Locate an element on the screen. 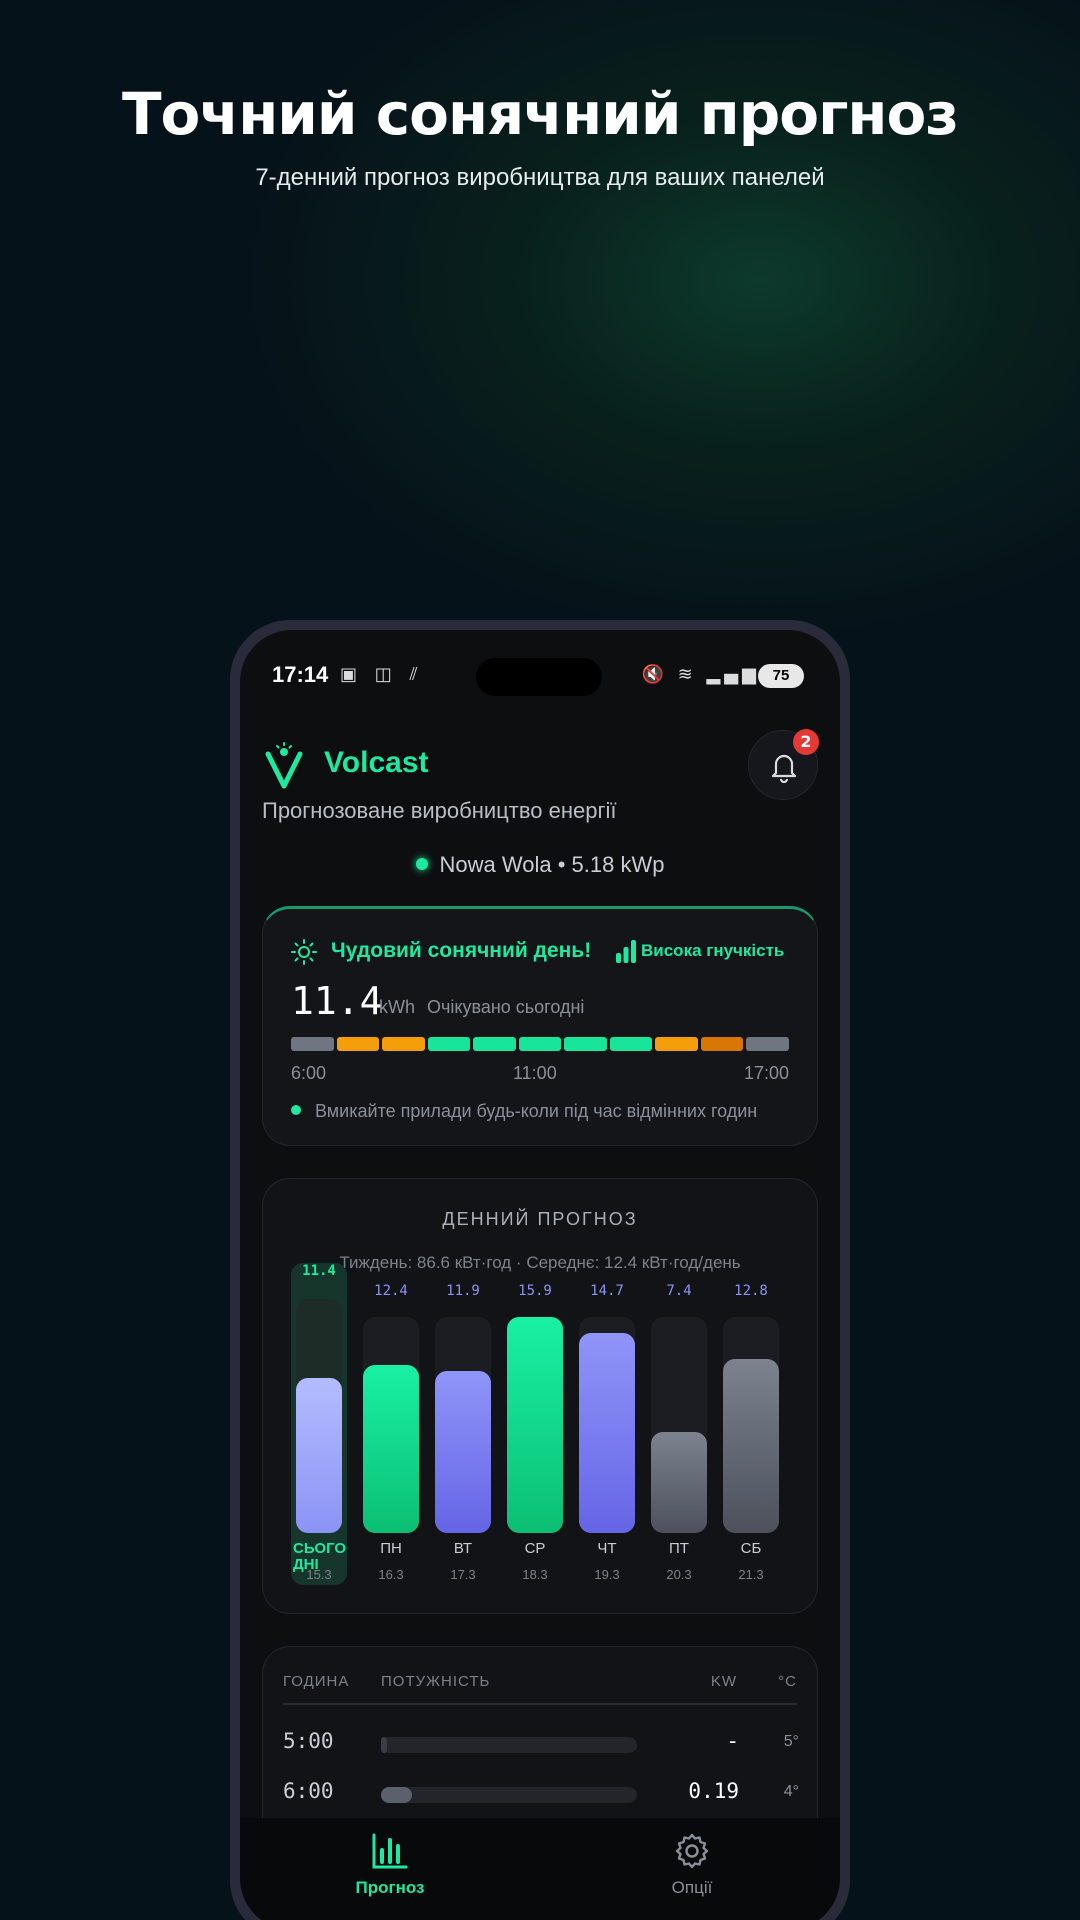 This screenshot has width=1080, height=1920. status-right-icons: 🔇 ≋ ▂▄▆ is located at coordinates (700, 674).